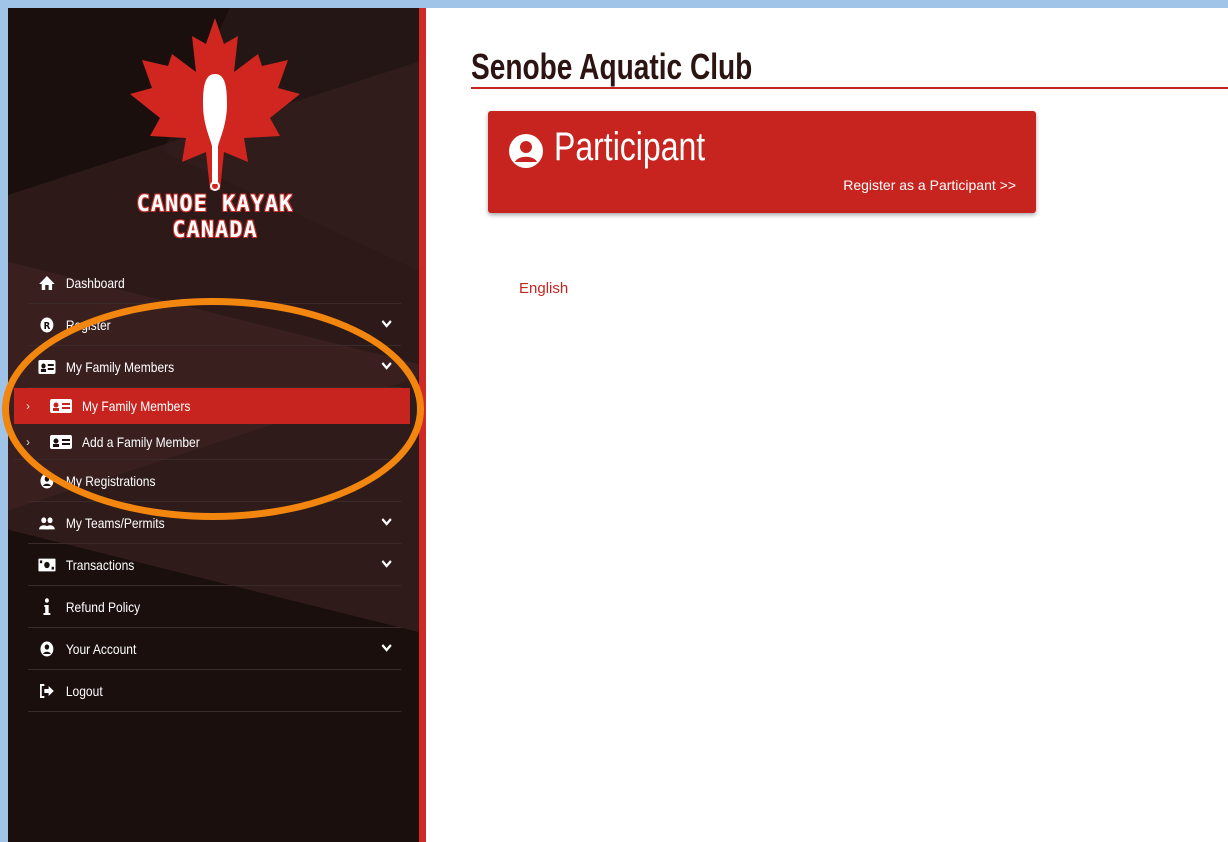  I want to click on sidebar-divider, so click(422, 425).